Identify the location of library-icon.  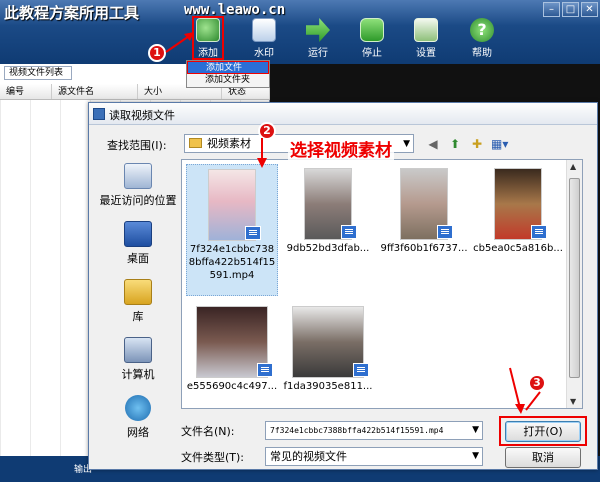
(138, 292).